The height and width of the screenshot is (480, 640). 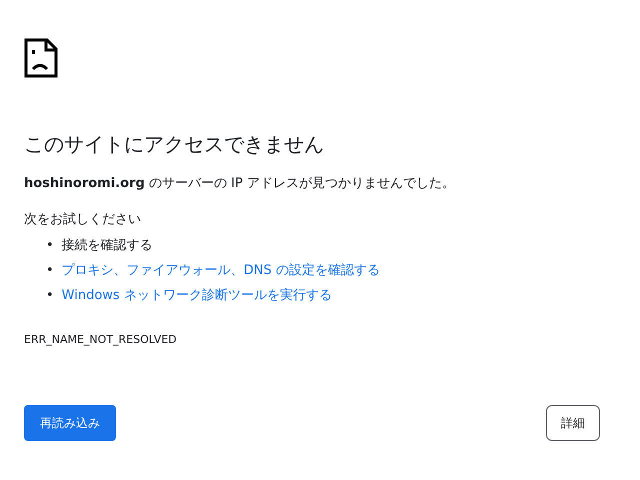 I want to click on sad-page-icon, so click(x=41, y=58).